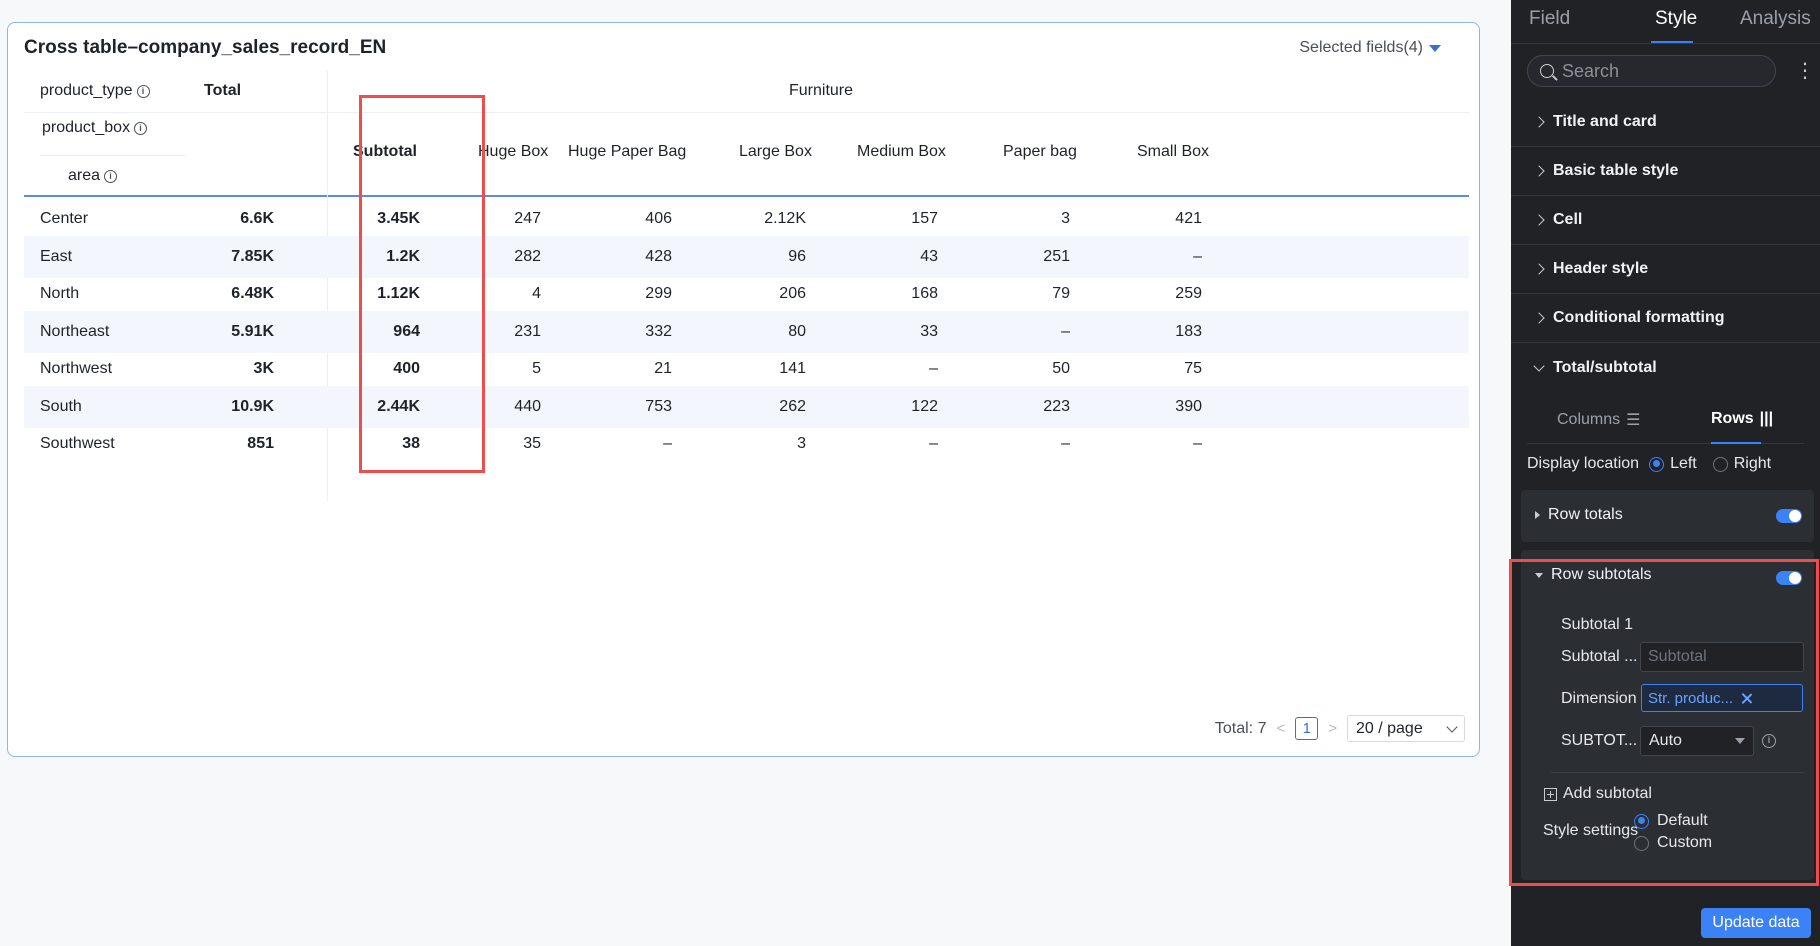  What do you see at coordinates (746, 294) in the screenshot?
I see `table-row: North 6.48K 1.12K 4 299 206 168 79 259` at bounding box center [746, 294].